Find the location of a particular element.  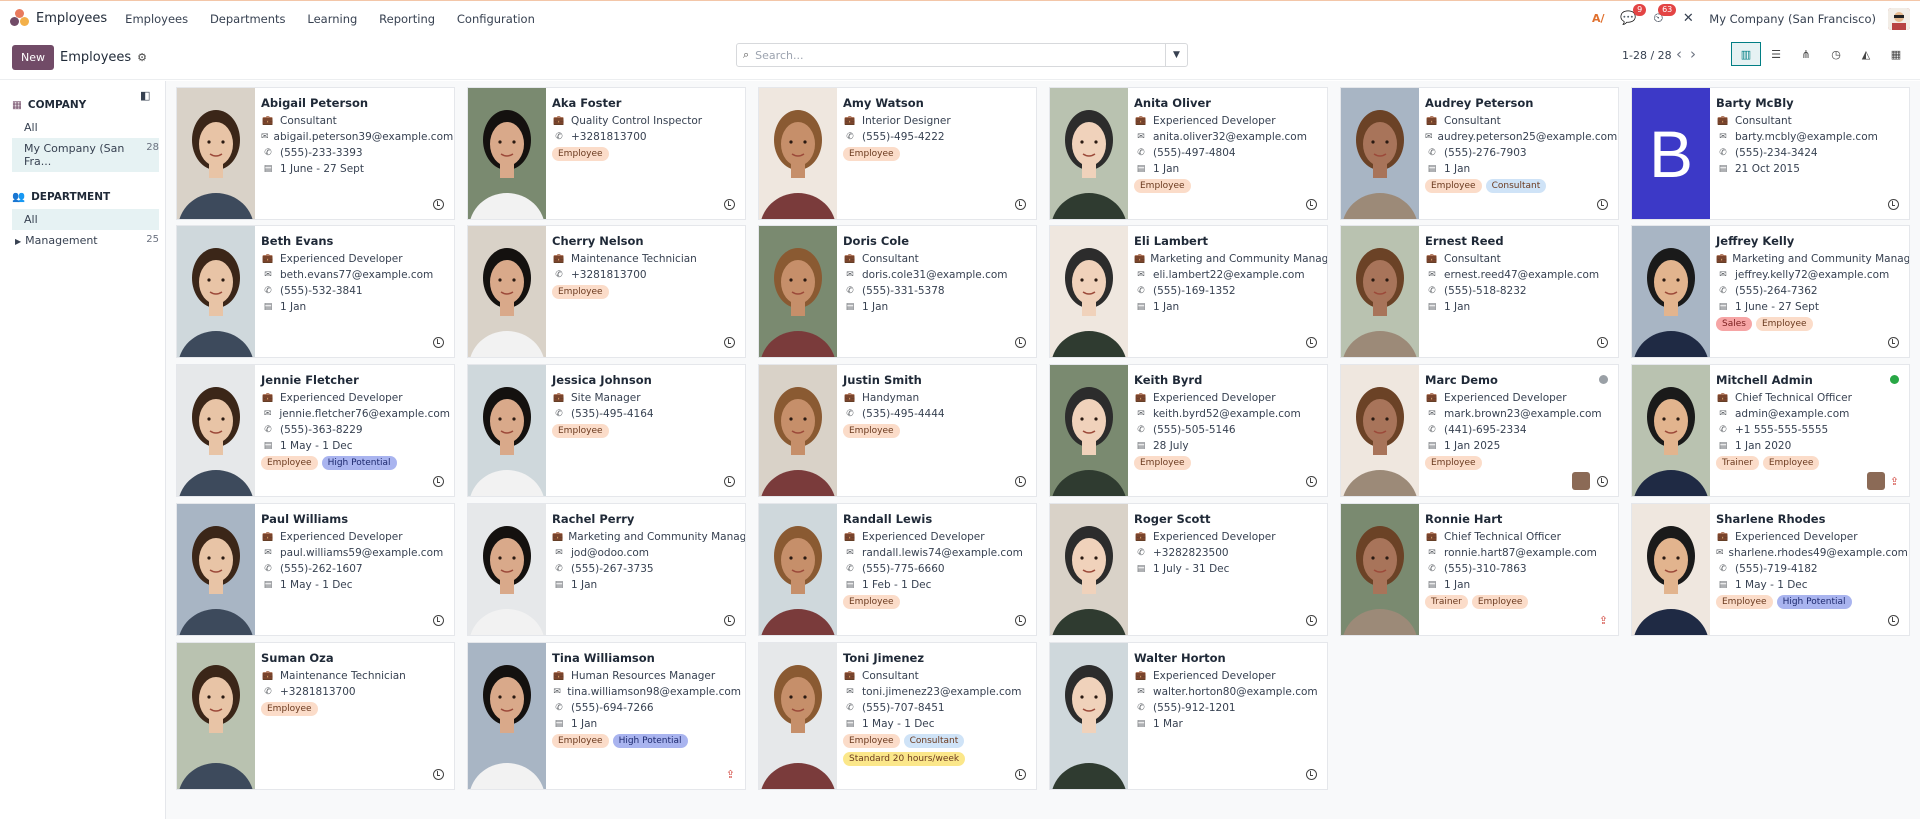

hierarchy-view-icon: ⋔ is located at coordinates (1806, 54).